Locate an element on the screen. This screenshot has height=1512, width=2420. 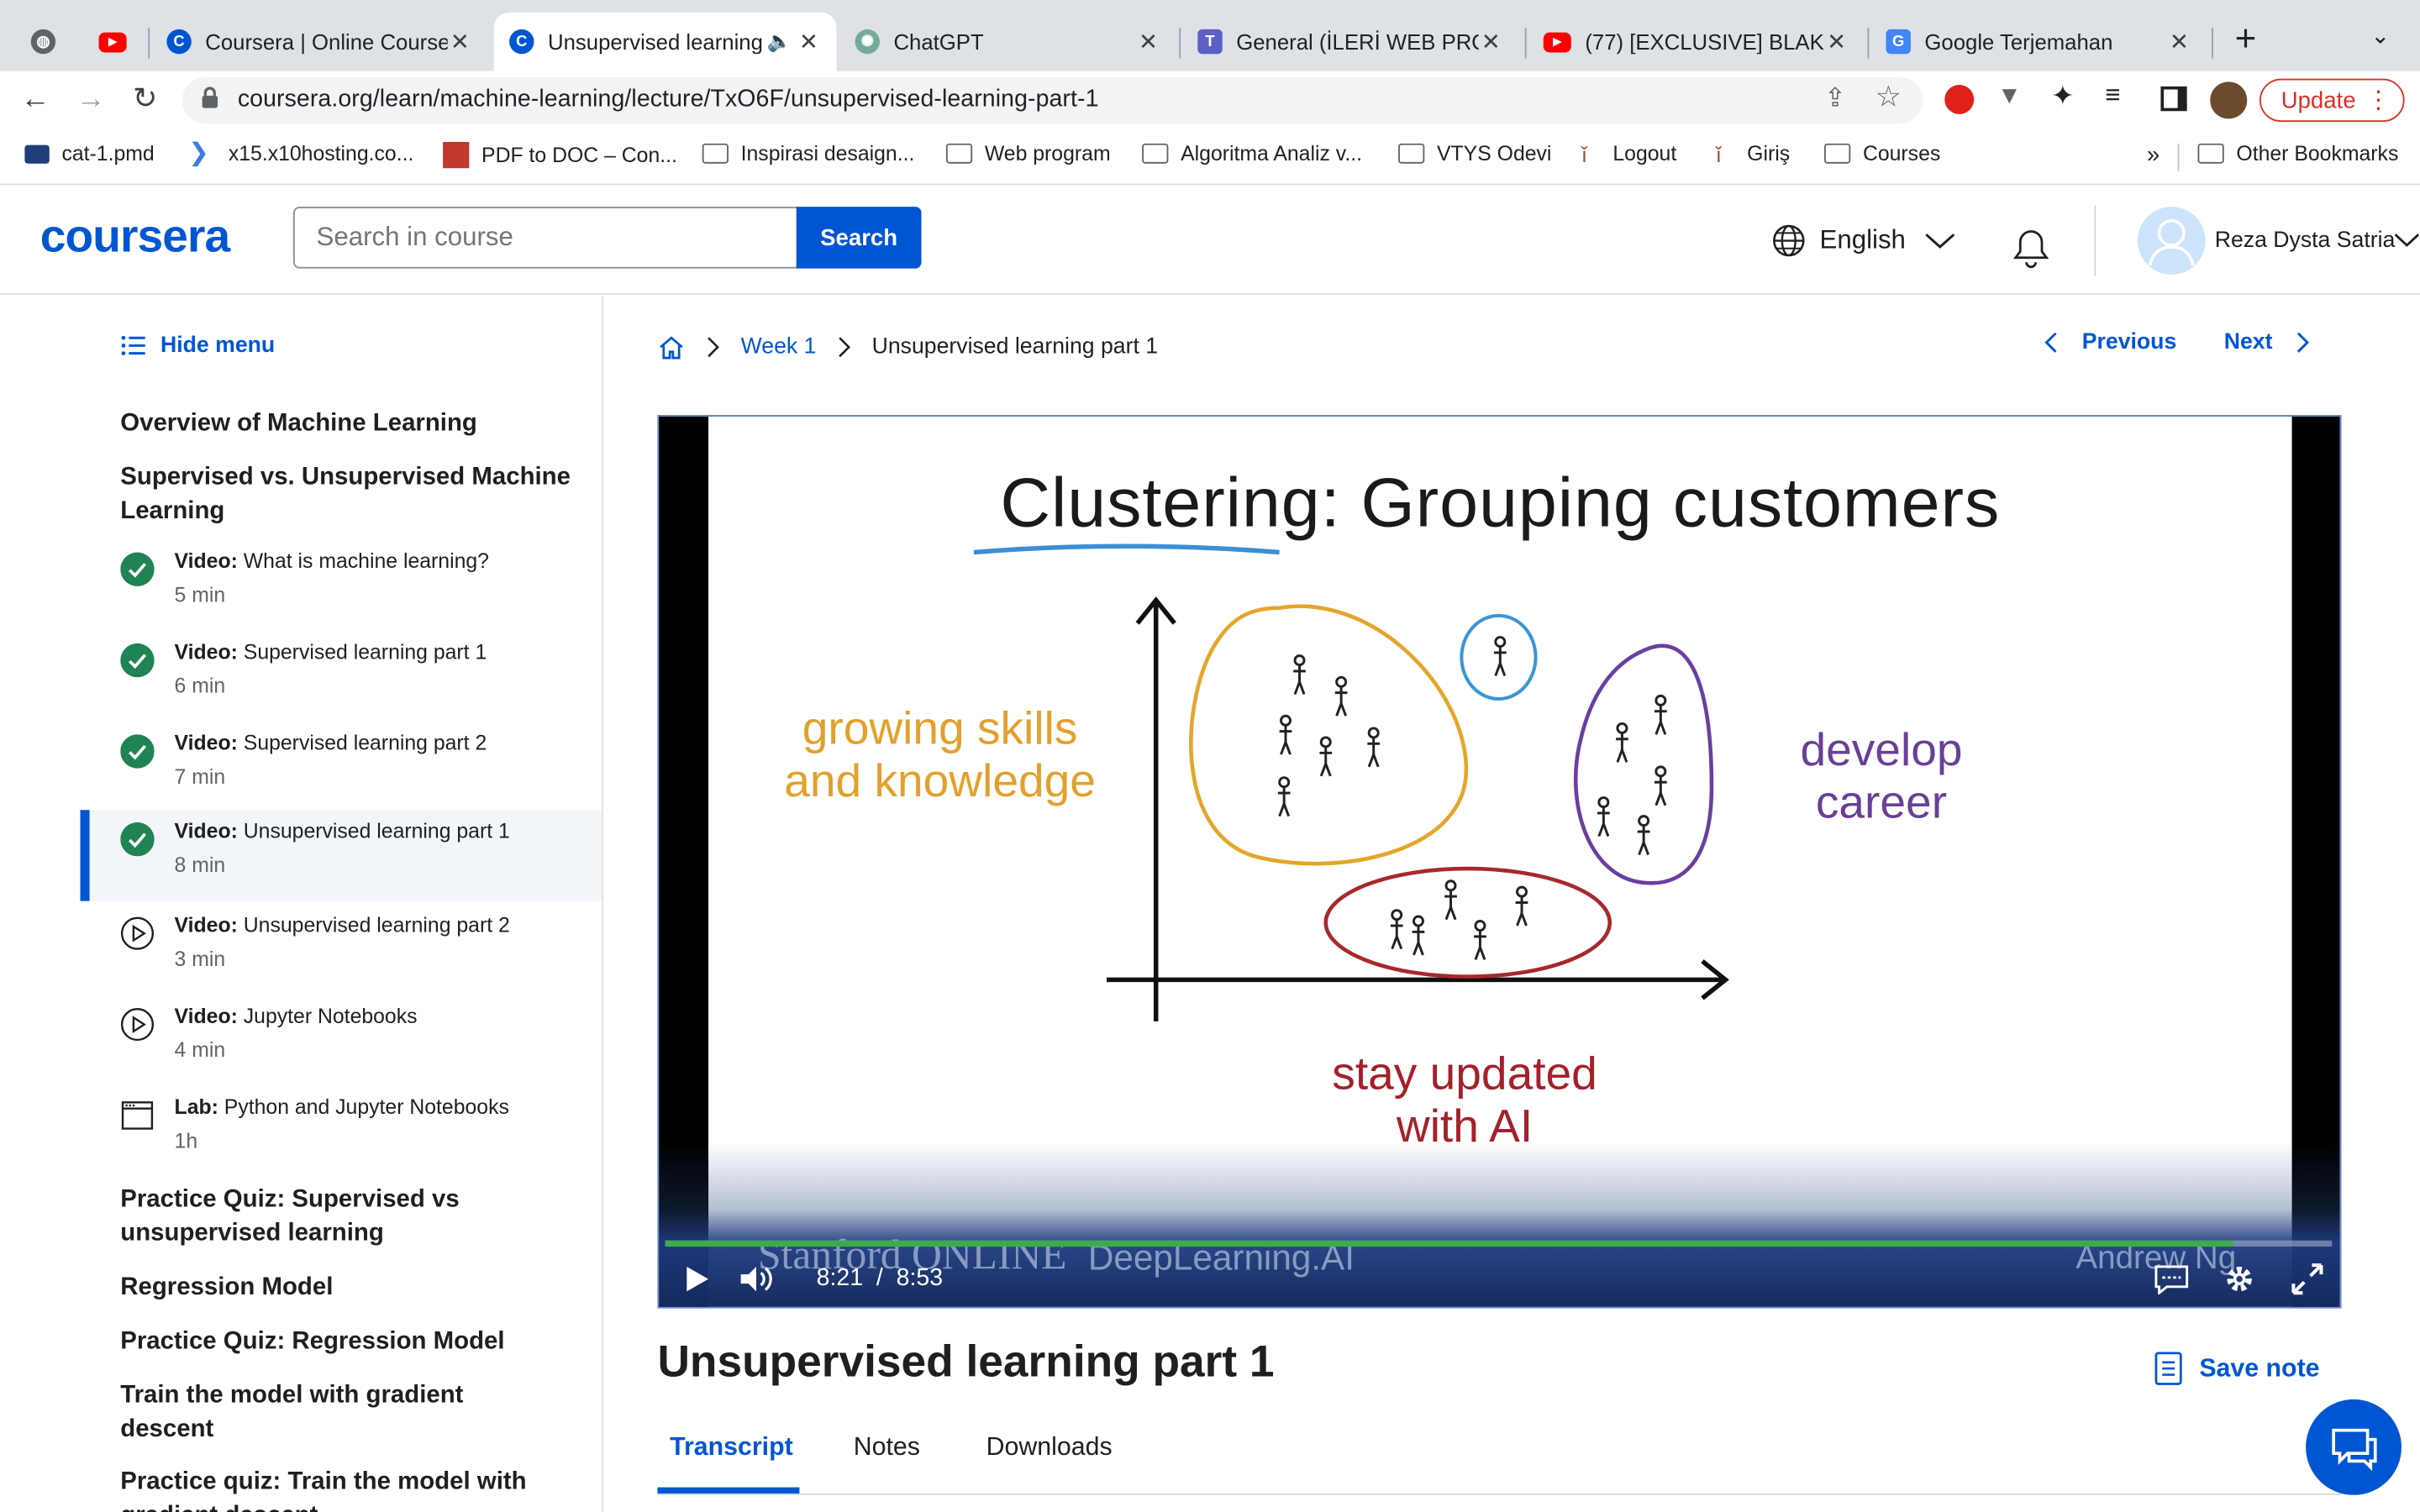
tab-search-chevron-icon: ⌄ is located at coordinates (2380, 36).